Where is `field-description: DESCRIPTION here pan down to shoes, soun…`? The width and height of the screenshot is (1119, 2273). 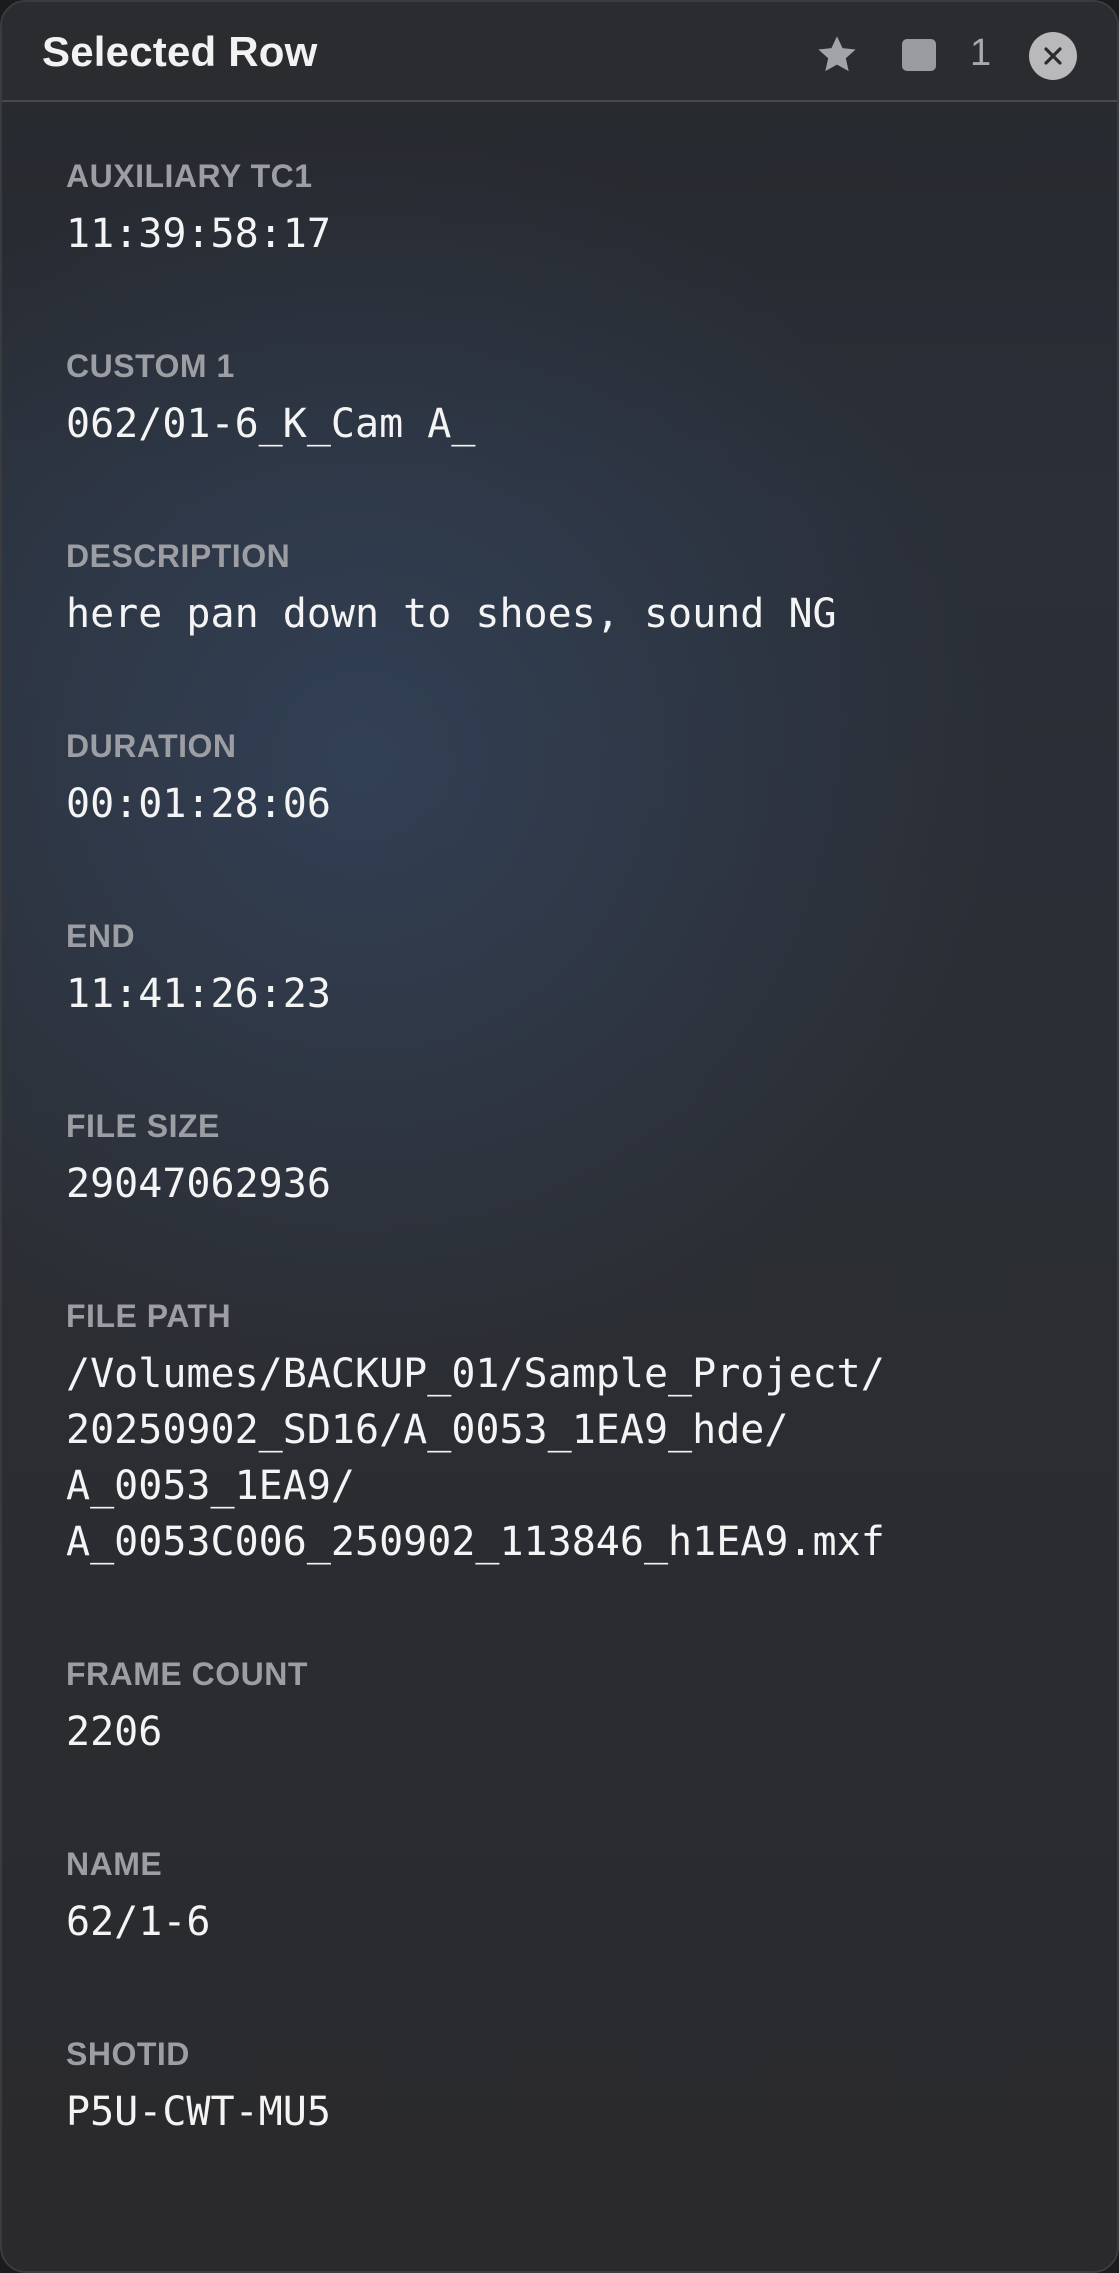
field-description: DESCRIPTION here pan down to shoes, soun… is located at coordinates (559, 577).